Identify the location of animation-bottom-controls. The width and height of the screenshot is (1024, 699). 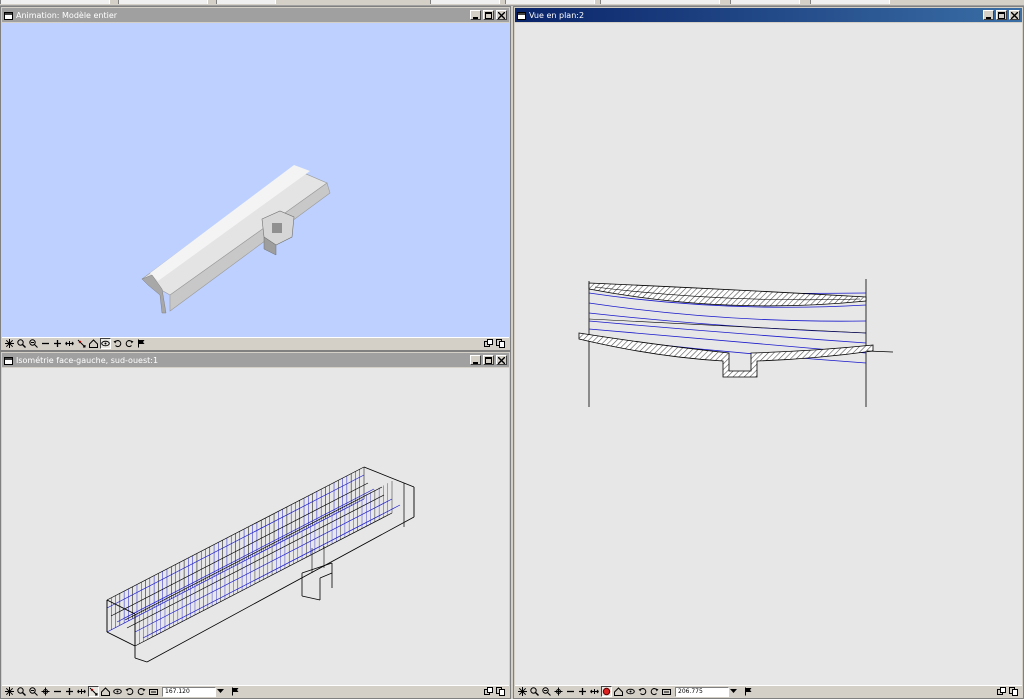
(495, 343).